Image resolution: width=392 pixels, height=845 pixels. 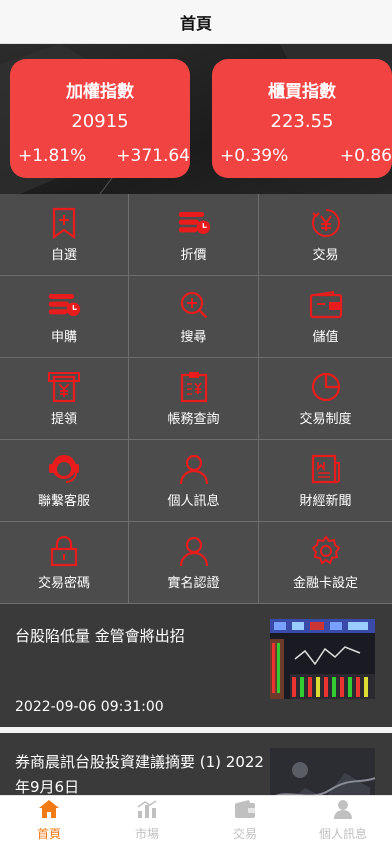 I want to click on page-title: 首頁, so click(x=195, y=23).